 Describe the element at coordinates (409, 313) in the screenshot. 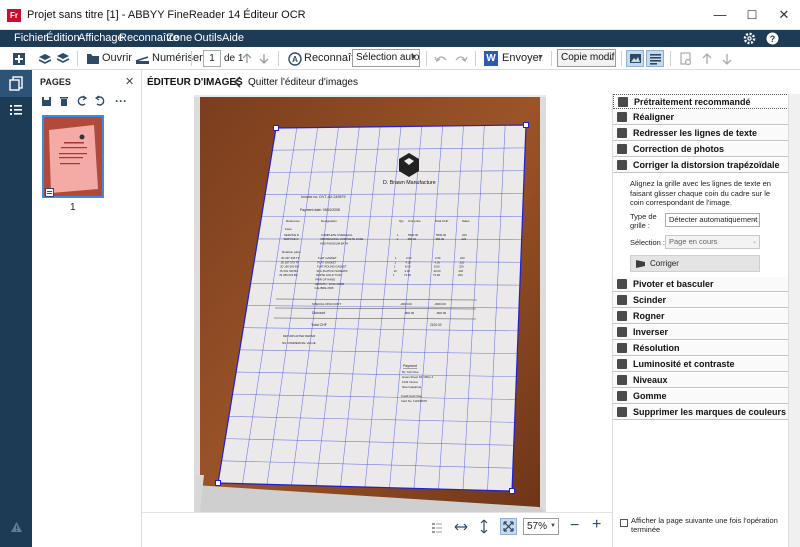

I see `invoice-discount-value: -800.00` at that location.